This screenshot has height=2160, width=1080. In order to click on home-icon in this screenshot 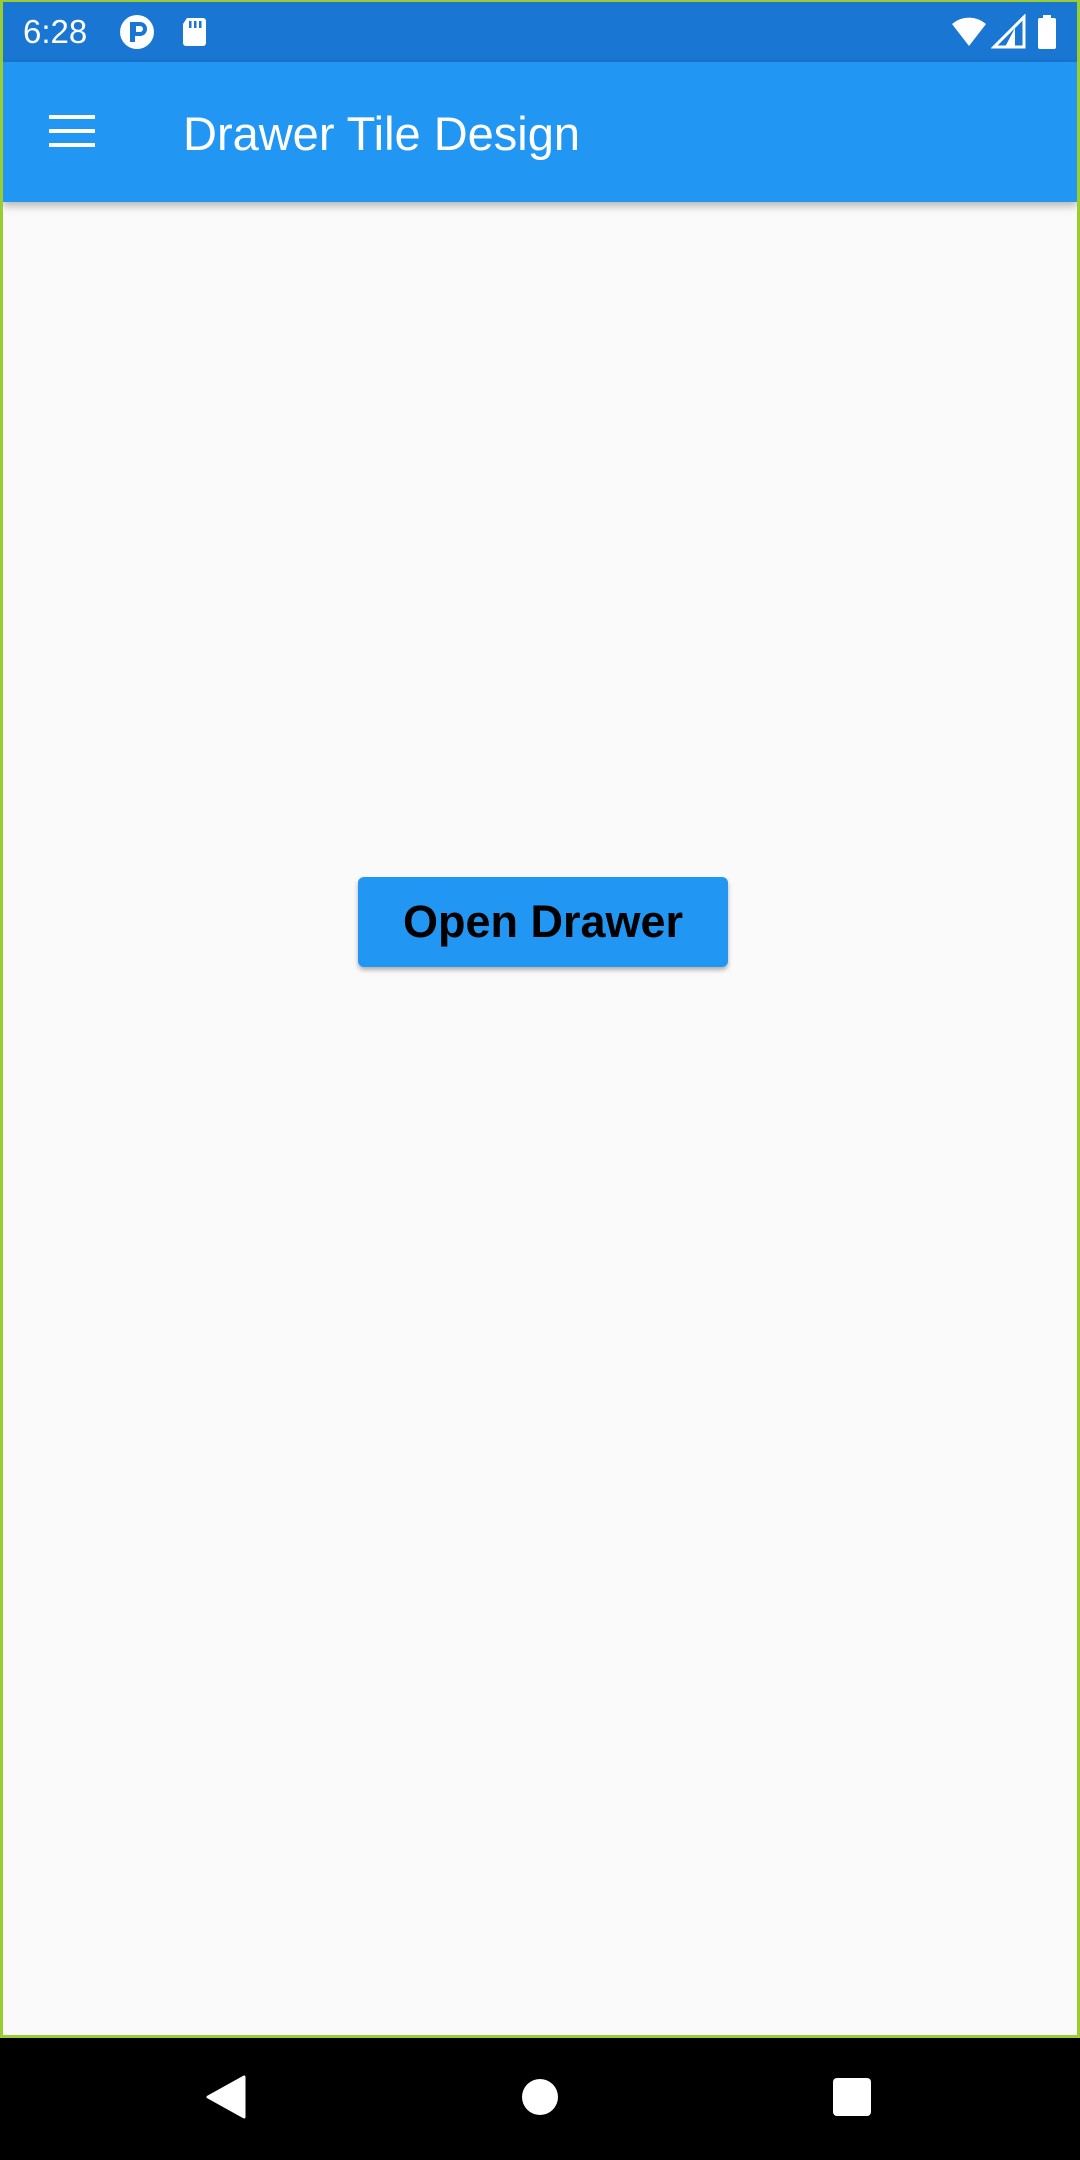, I will do `click(540, 2099)`.